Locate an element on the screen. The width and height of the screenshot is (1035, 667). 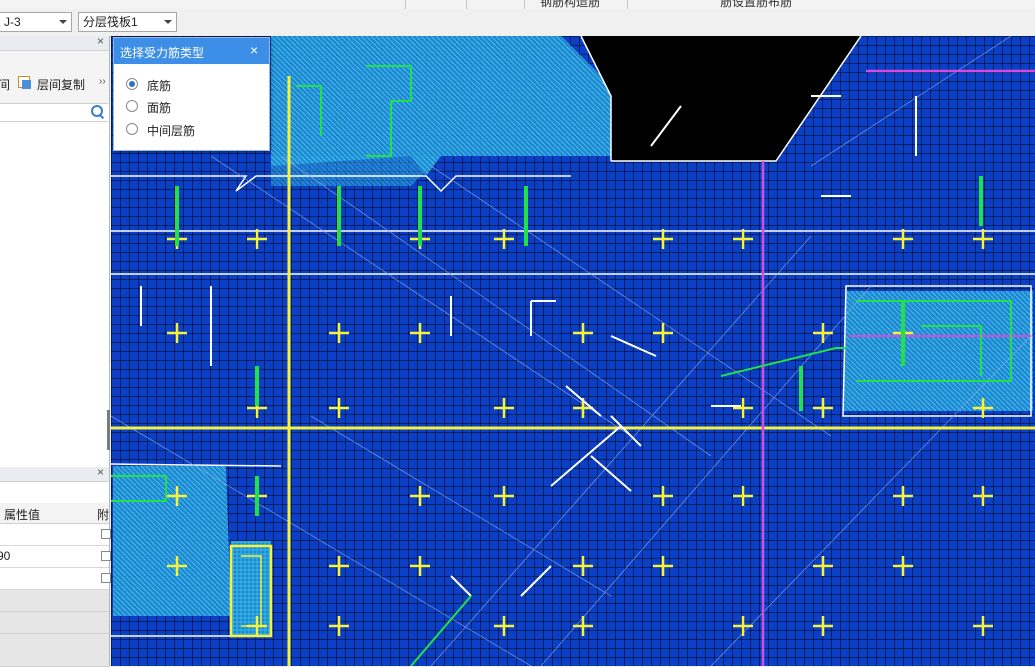
option-middle-rebar: 中间层筋 is located at coordinates (191, 130).